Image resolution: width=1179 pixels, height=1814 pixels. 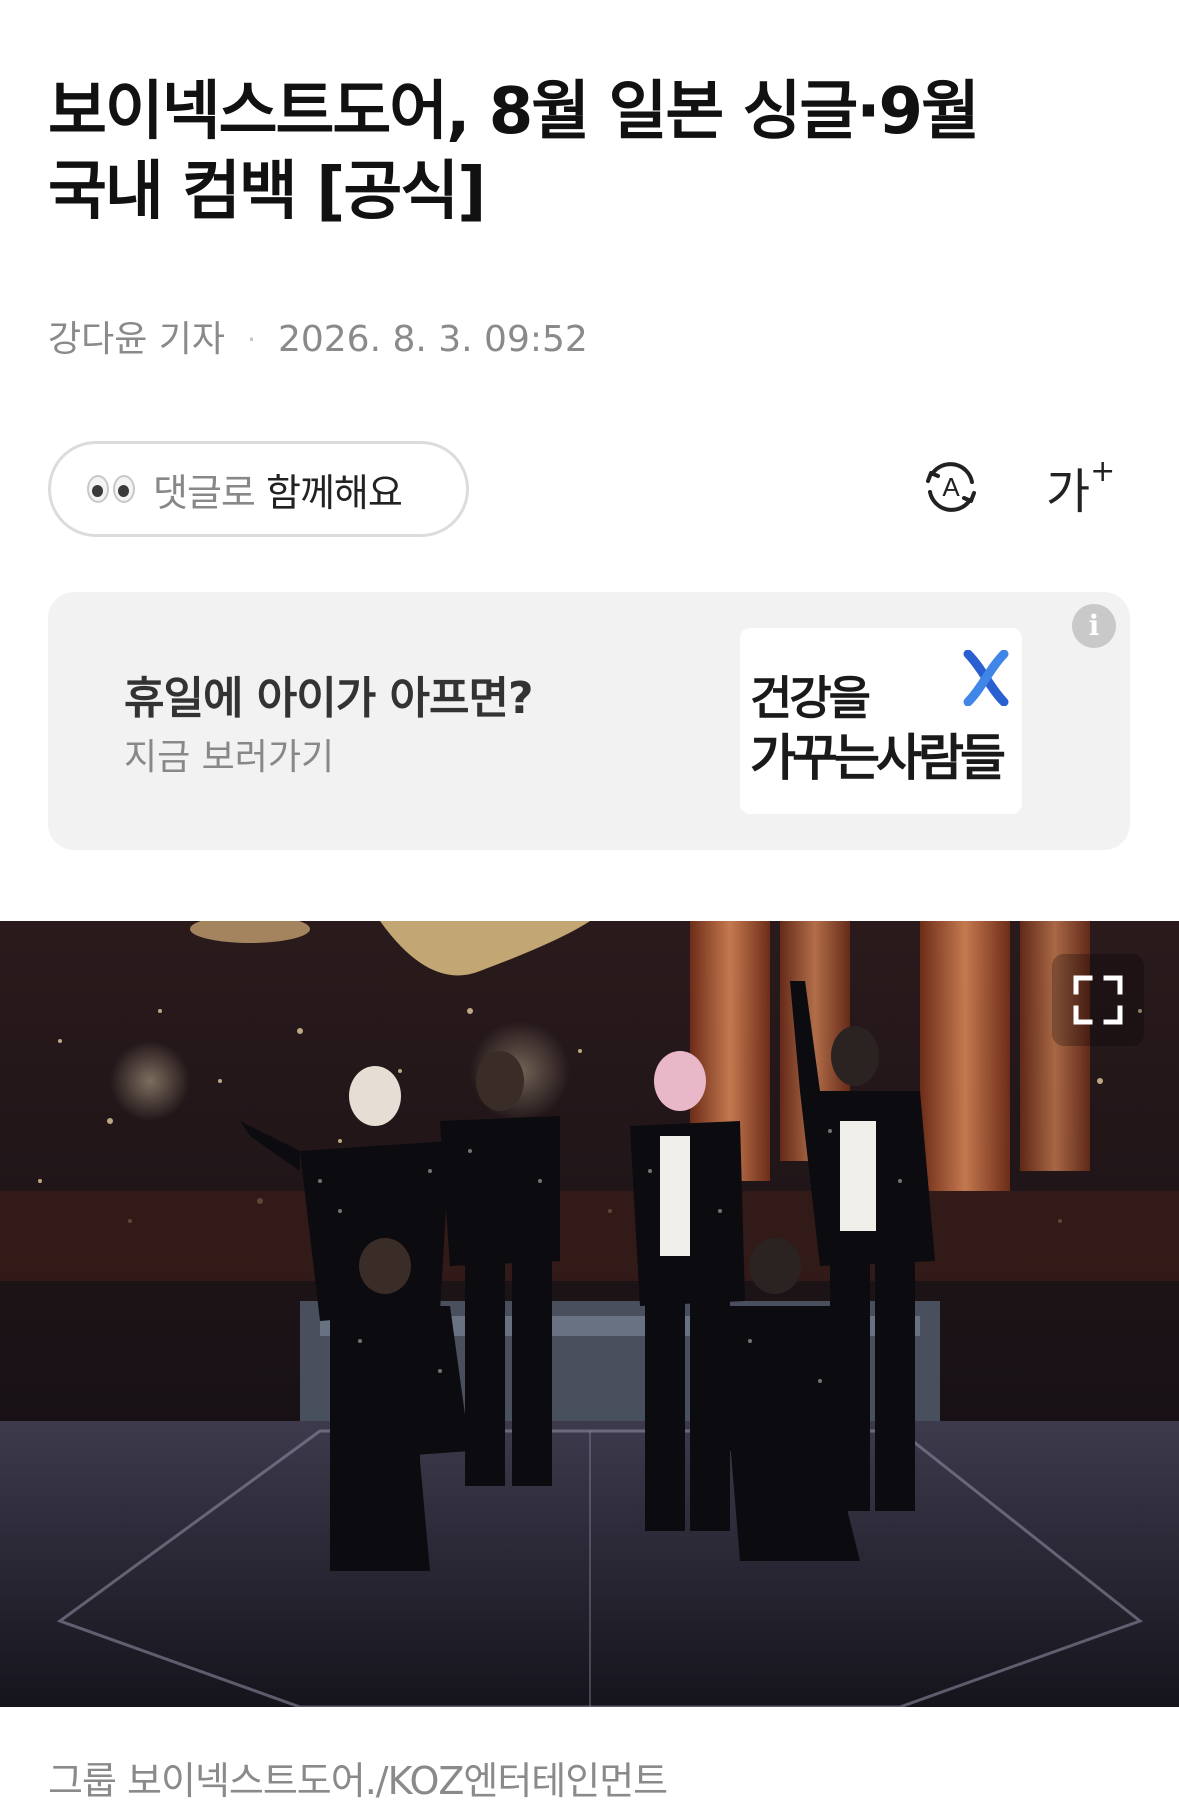 What do you see at coordinates (267, 192) in the screenshot?
I see `headline-line-2: 국내 컴백 [공식]` at bounding box center [267, 192].